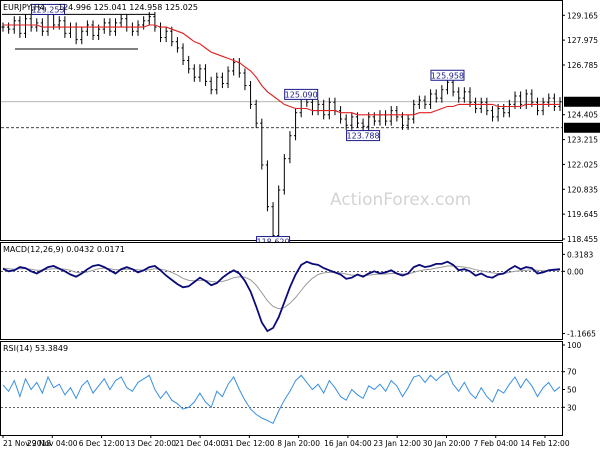 This screenshot has width=600, height=450. I want to click on price-axis-label: 120.835, so click(582, 189).